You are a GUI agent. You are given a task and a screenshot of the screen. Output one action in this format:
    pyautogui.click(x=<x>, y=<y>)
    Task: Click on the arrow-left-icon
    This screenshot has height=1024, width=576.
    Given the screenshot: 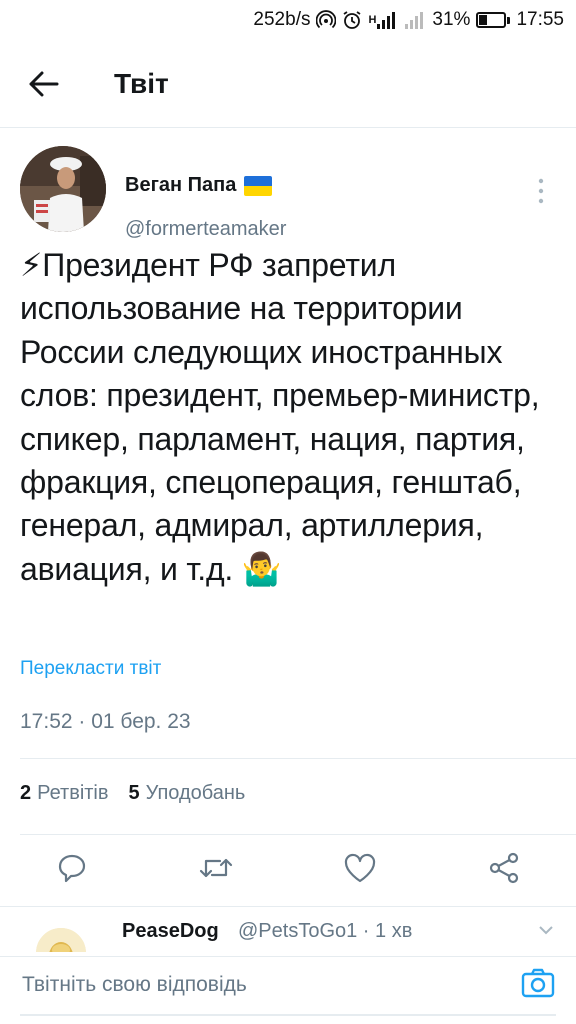 What is the action you would take?
    pyautogui.click(x=44, y=83)
    